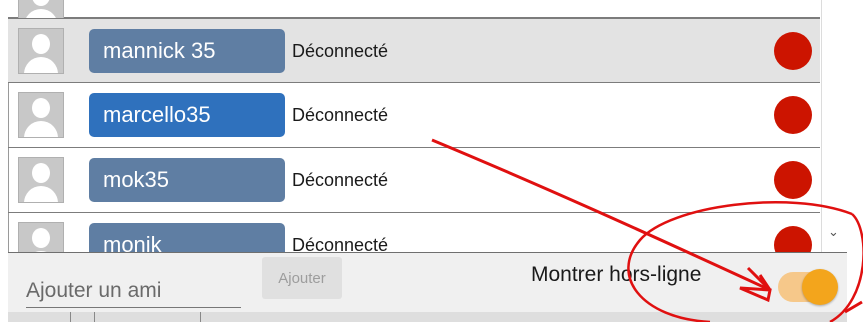 The width and height of the screenshot is (863, 322). I want to click on toggle-knob, so click(820, 287).